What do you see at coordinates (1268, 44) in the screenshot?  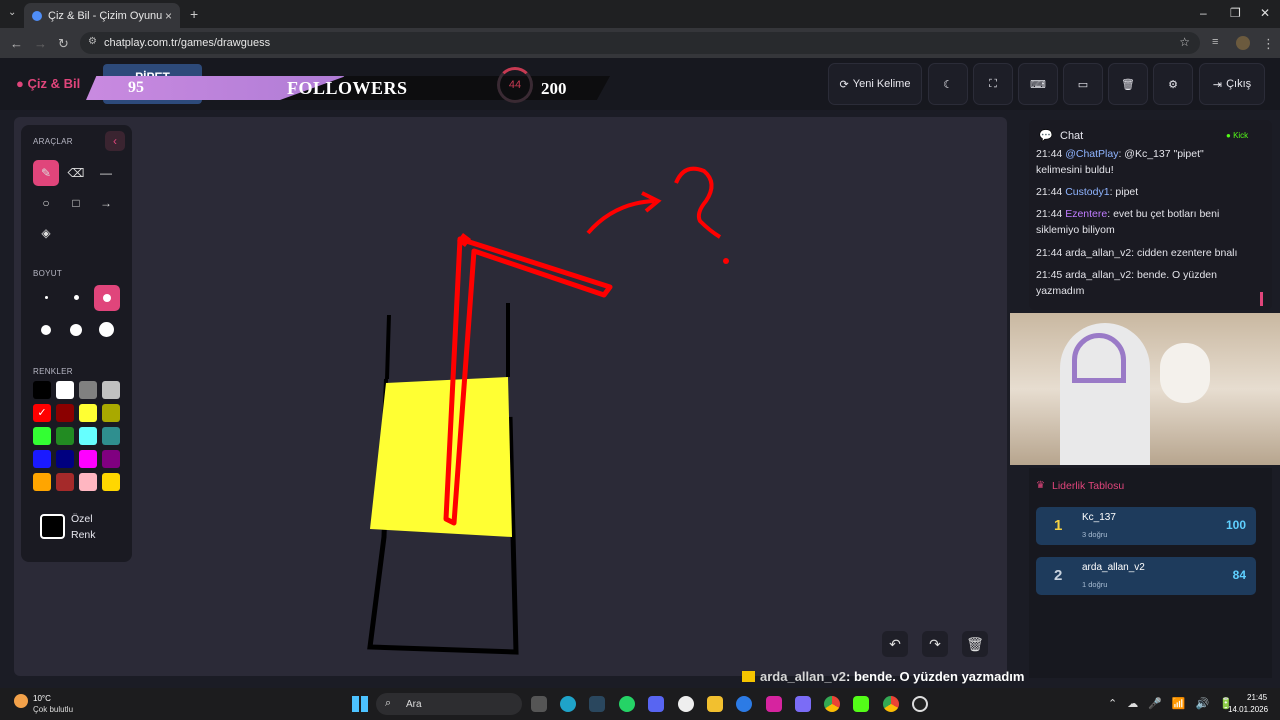 I see `menu-icon: ⋮` at bounding box center [1268, 44].